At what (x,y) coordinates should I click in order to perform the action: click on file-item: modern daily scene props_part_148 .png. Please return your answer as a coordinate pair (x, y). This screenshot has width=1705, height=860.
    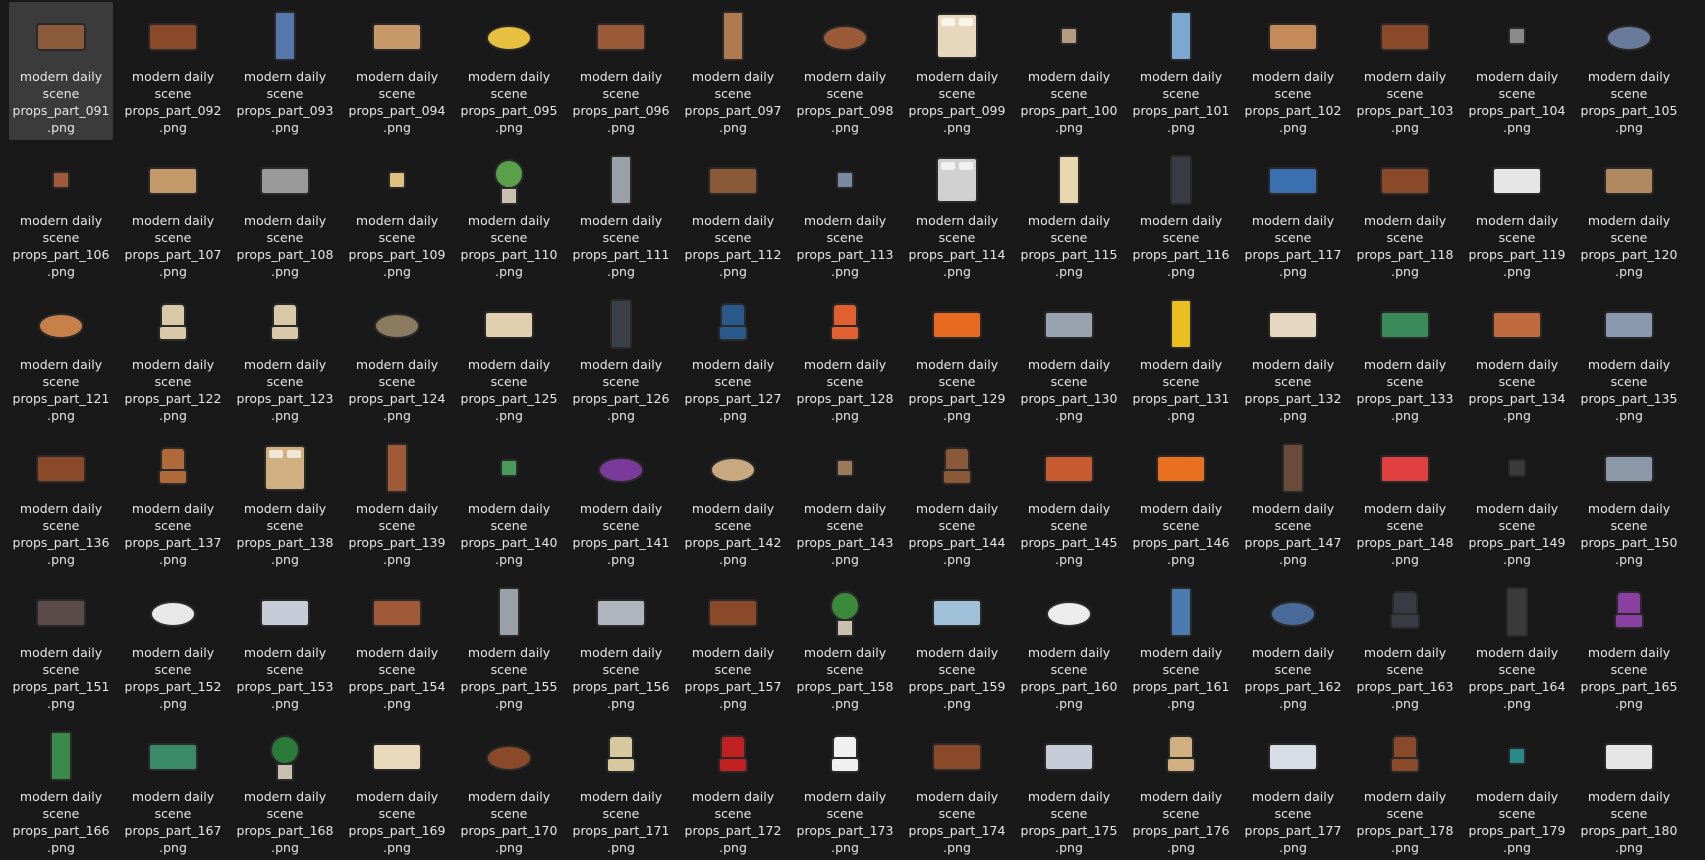
    Looking at the image, I should click on (1405, 503).